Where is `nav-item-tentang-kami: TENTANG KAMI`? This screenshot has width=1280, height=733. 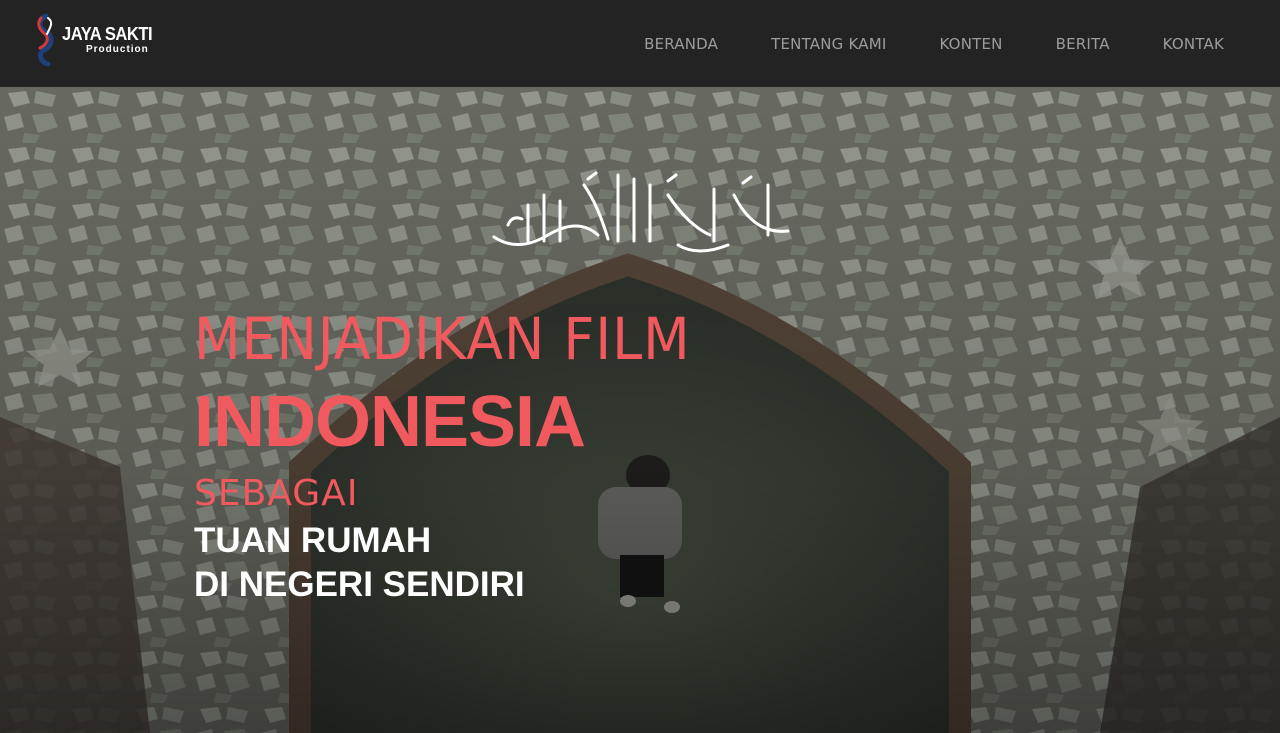 nav-item-tentang-kami: TENTANG KAMI is located at coordinates (828, 44).